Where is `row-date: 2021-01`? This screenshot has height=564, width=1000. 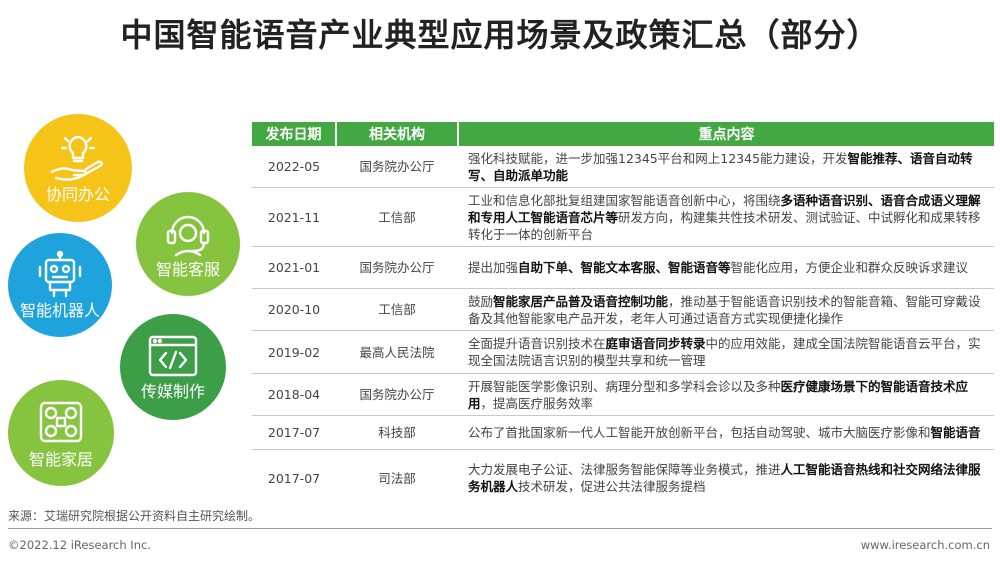 row-date: 2021-01 is located at coordinates (294, 267).